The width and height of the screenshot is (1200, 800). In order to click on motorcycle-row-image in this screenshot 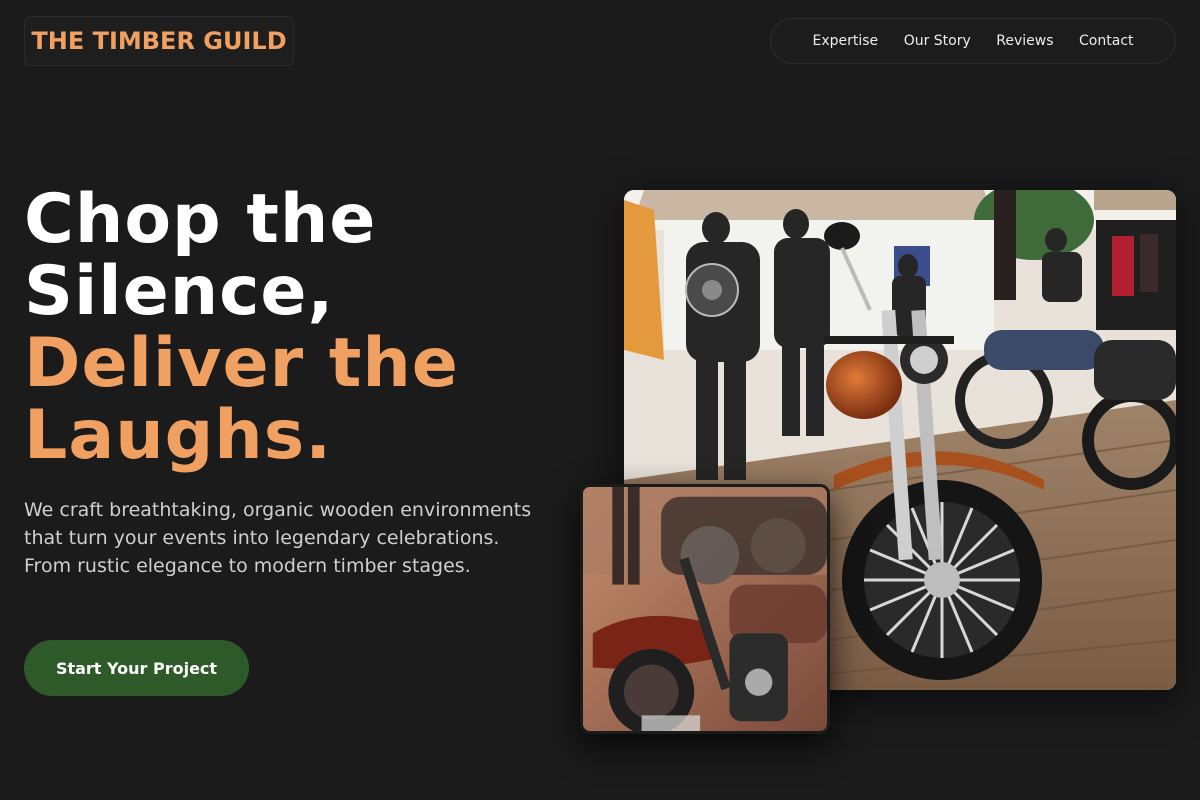, I will do `click(705, 609)`.